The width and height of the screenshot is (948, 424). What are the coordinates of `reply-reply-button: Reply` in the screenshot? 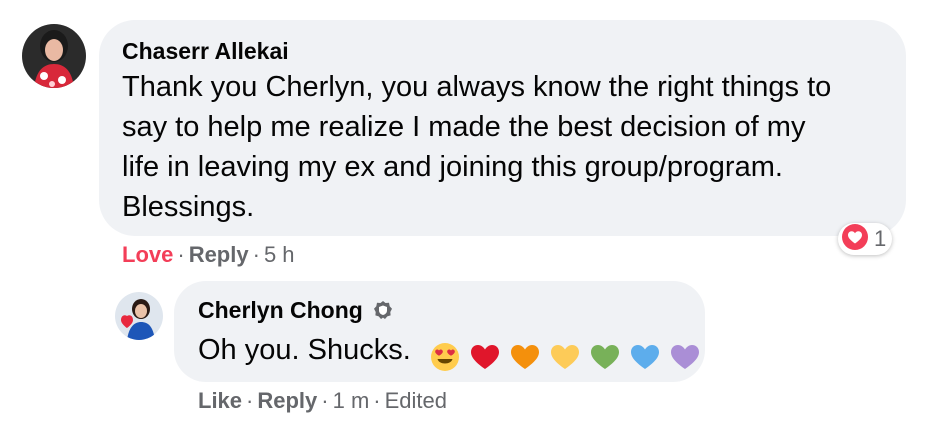 It's located at (287, 400).